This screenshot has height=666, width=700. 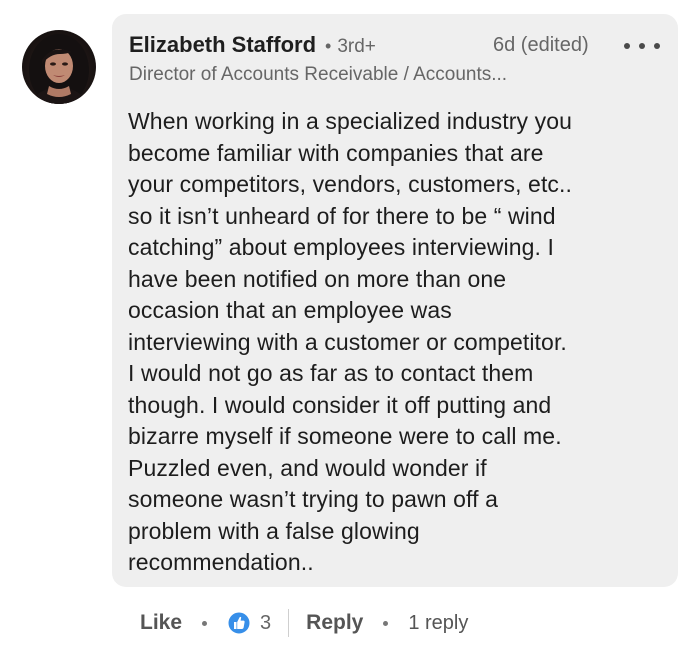 I want to click on author-name: Elizabeth Stafford, so click(x=222, y=45).